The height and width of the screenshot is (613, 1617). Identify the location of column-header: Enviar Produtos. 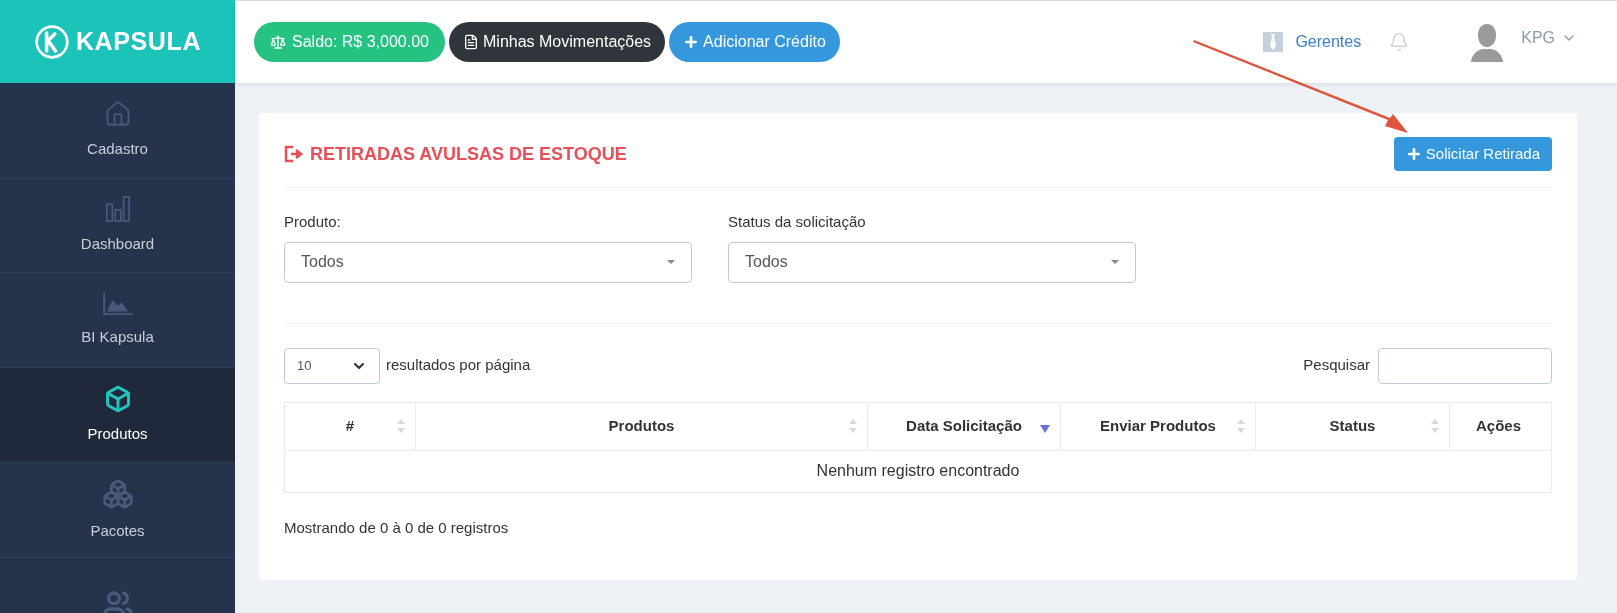
(1158, 426).